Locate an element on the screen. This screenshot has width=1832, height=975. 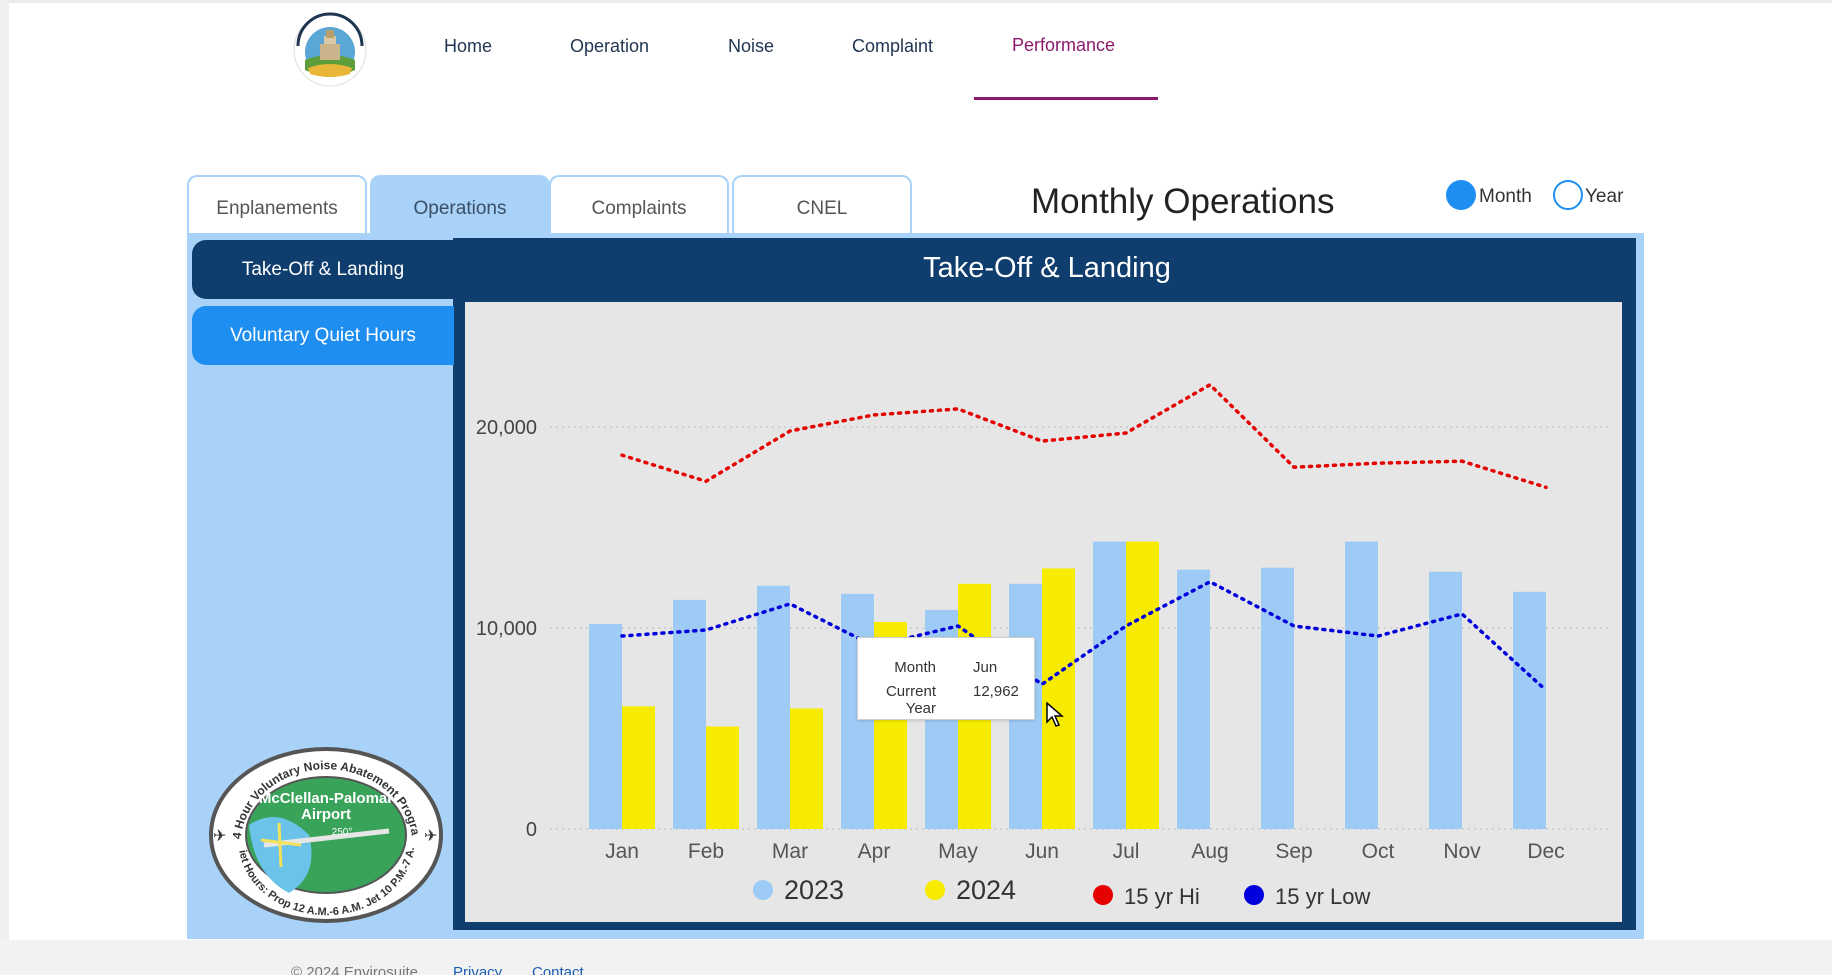
x-tick-label: Dec is located at coordinates (1545, 851).